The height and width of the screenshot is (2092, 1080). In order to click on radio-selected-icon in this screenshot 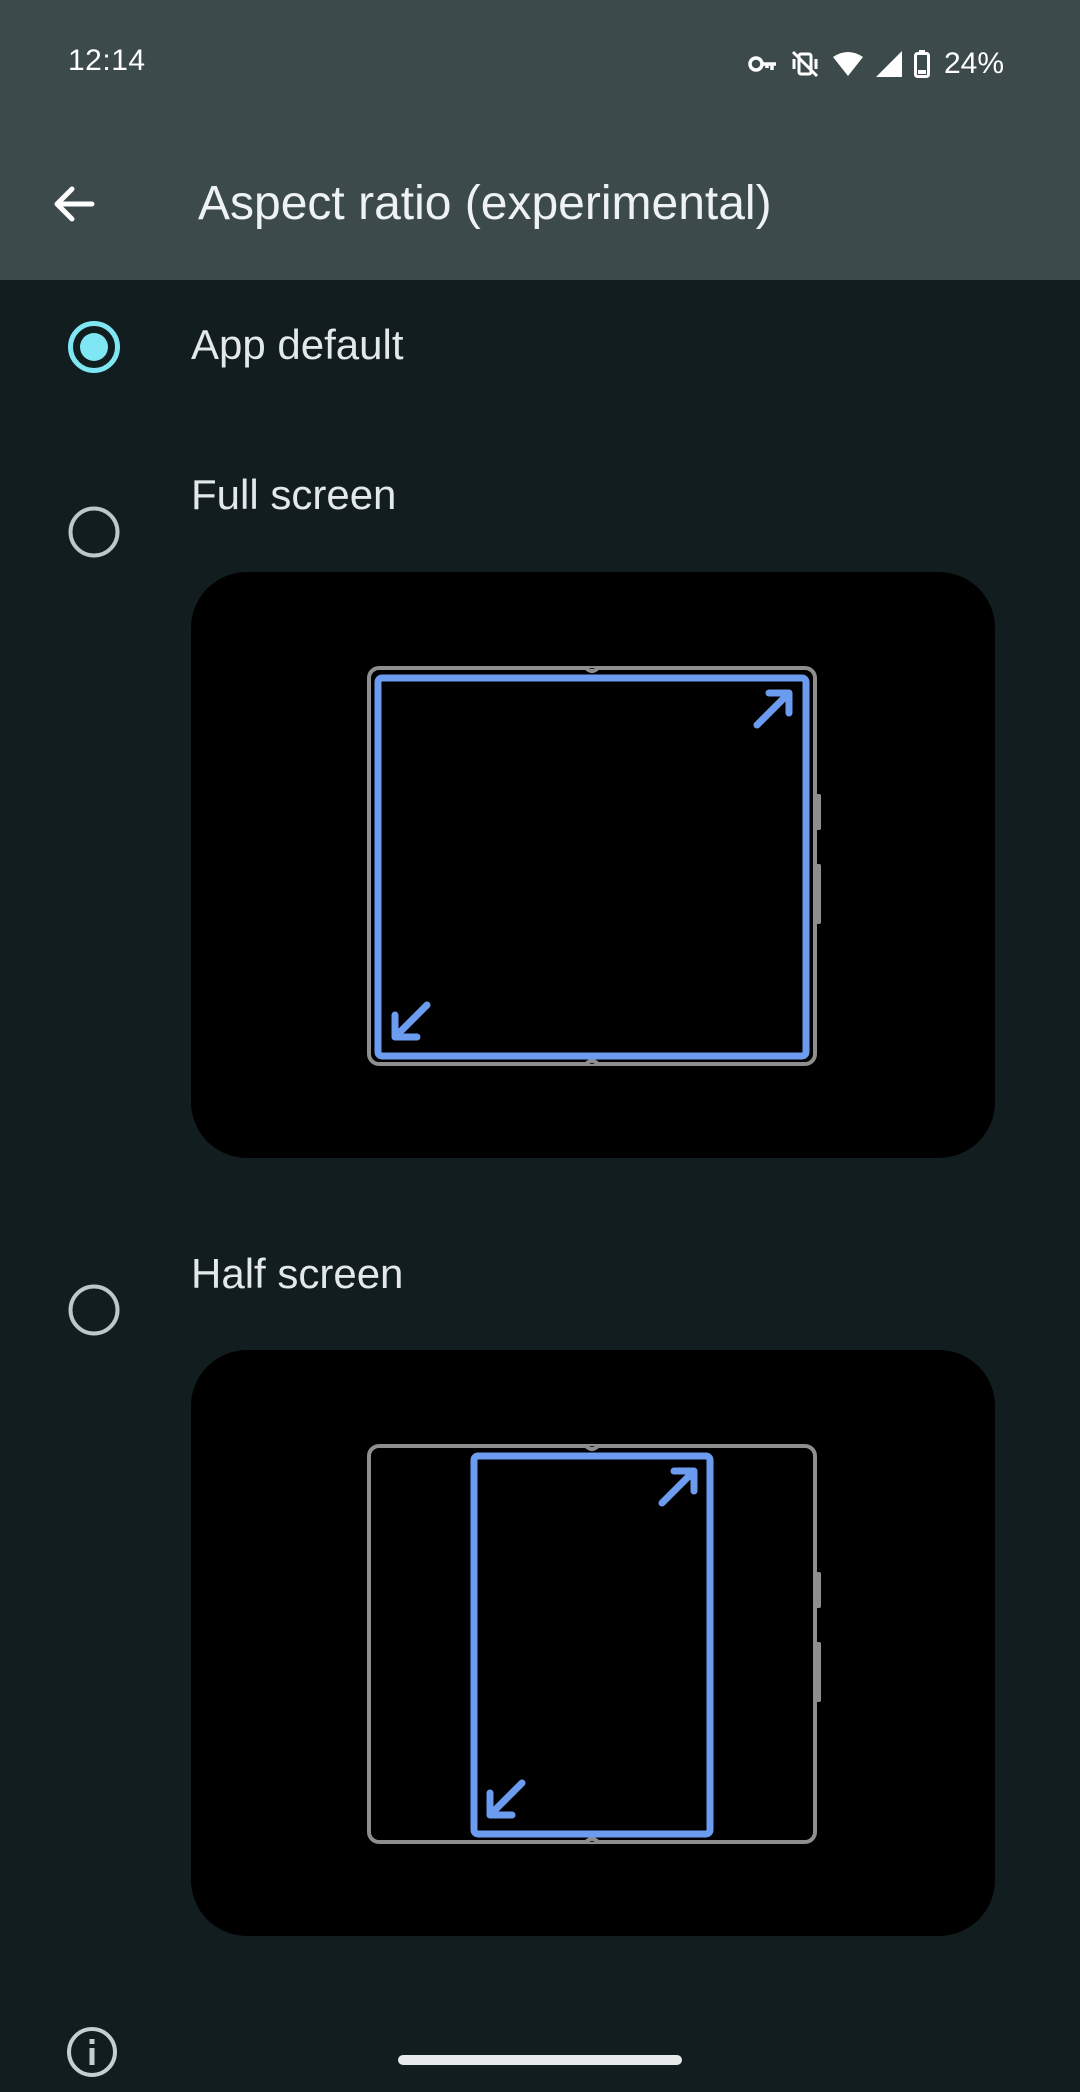, I will do `click(94, 347)`.